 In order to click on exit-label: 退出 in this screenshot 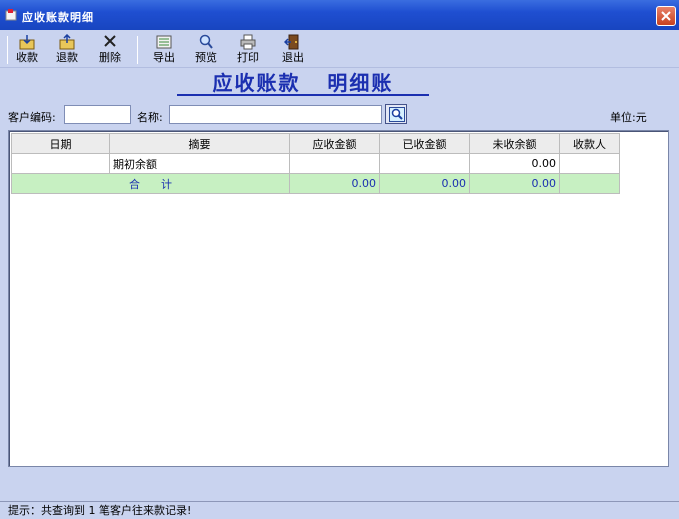, I will do `click(293, 57)`.